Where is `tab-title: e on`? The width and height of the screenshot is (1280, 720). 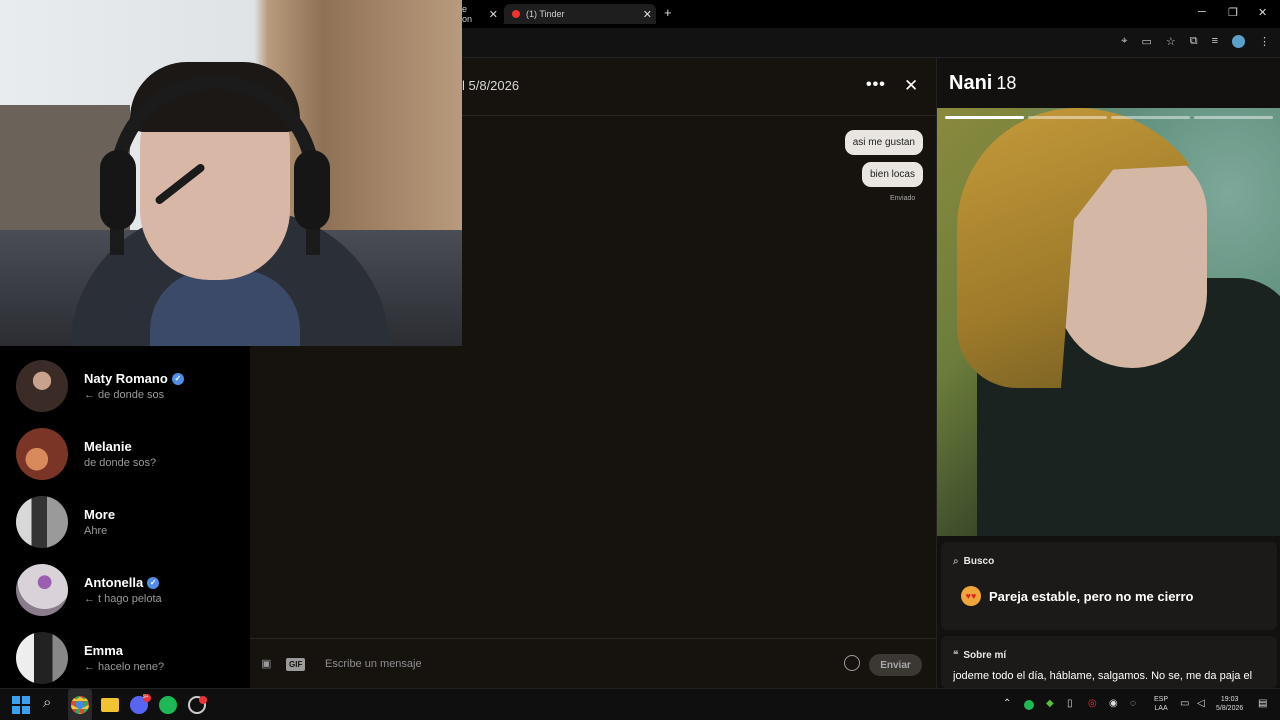
tab-title: e on is located at coordinates (467, 14).